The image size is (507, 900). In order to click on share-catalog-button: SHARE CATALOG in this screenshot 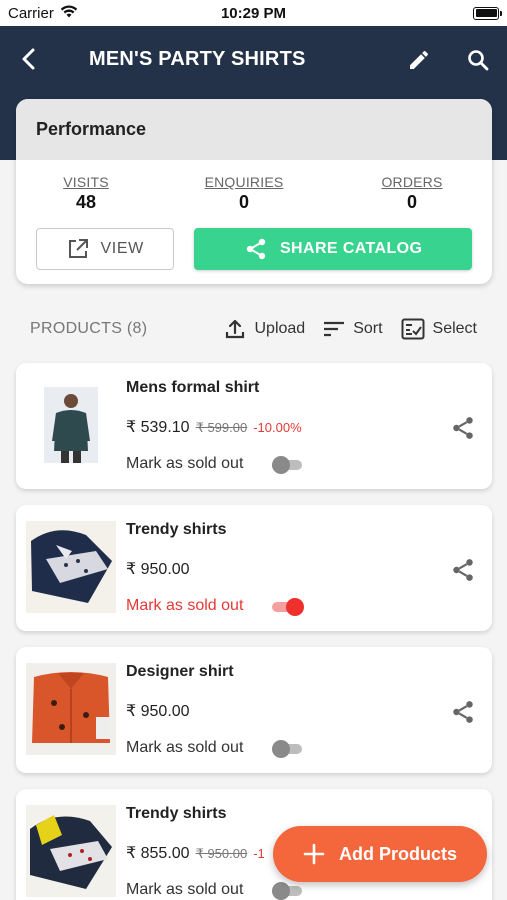, I will do `click(333, 249)`.